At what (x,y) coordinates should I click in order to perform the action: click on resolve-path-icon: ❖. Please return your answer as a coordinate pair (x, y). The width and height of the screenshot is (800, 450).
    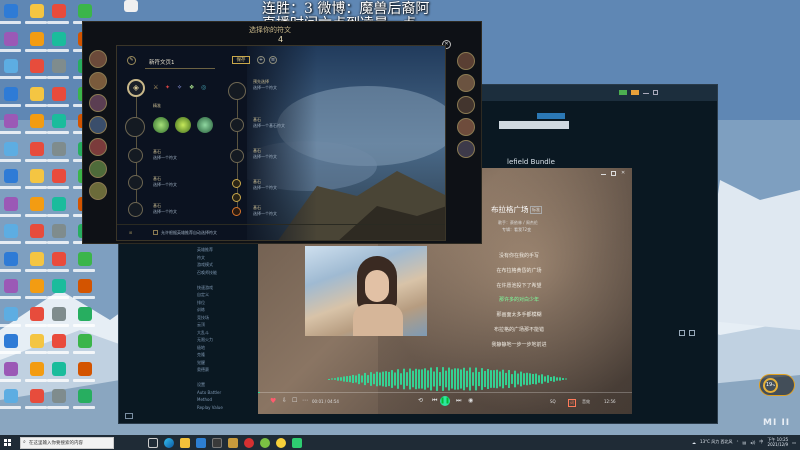
    Looking at the image, I should click on (192, 87).